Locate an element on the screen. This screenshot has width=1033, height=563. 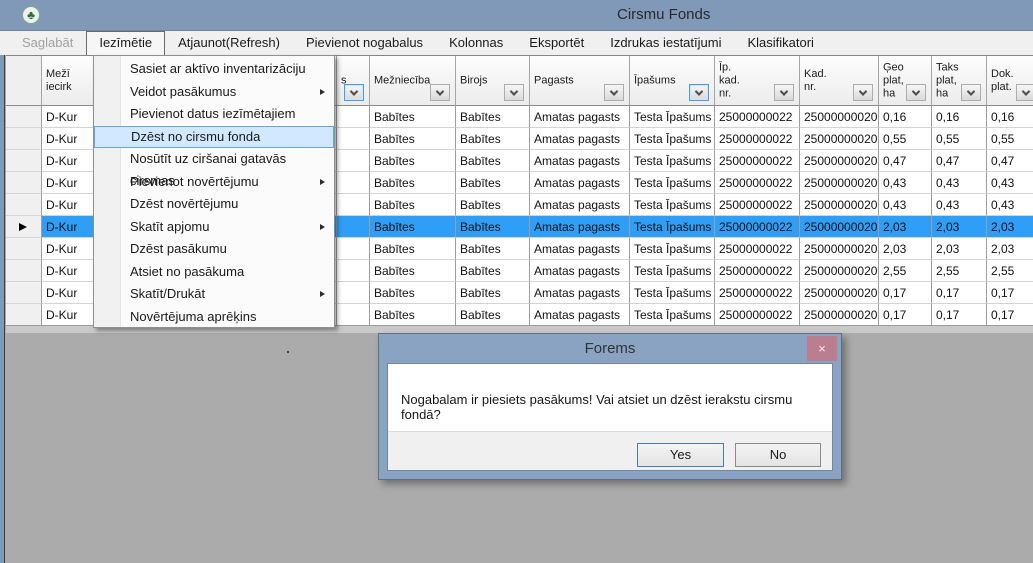
column-header-ip_kad_nr: Īp. kad. nr. is located at coordinates (757, 81).